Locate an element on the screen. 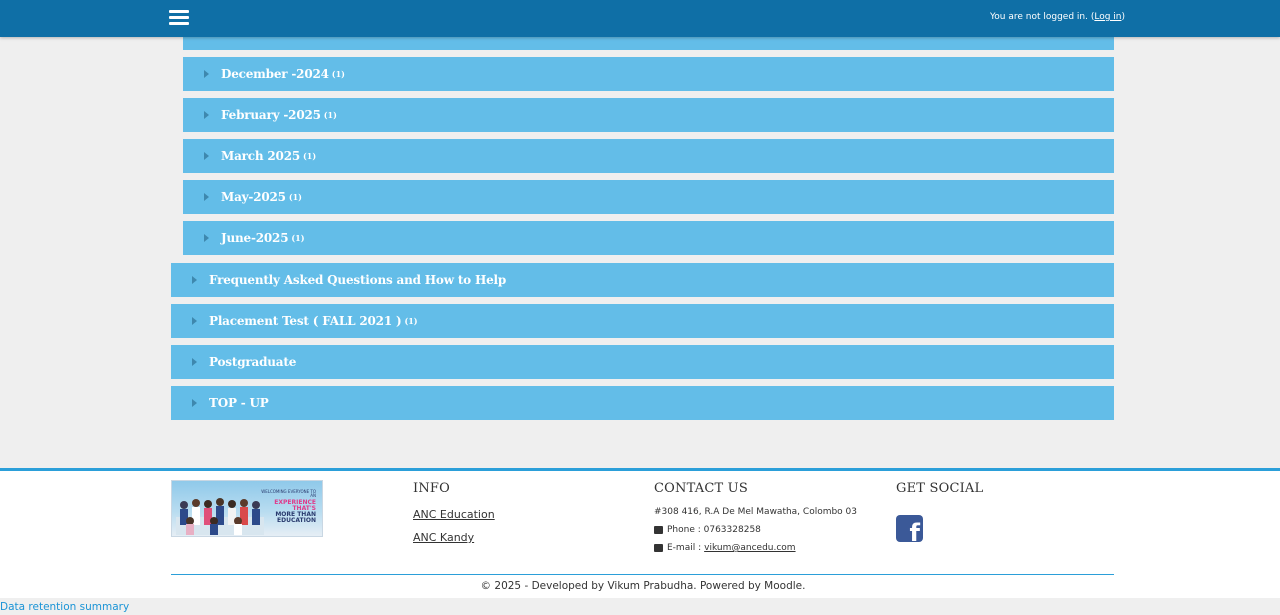  category-name: June-2025 is located at coordinates (255, 238).